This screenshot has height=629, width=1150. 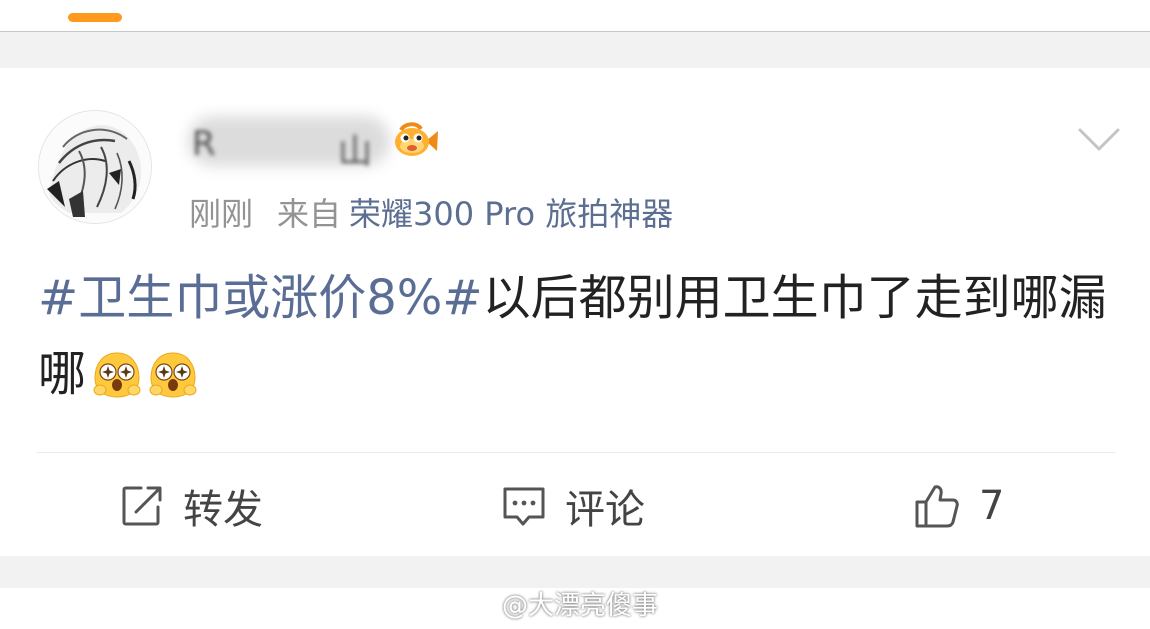 What do you see at coordinates (580, 605) in the screenshot?
I see `watermark-text: @大漂亮傻事` at bounding box center [580, 605].